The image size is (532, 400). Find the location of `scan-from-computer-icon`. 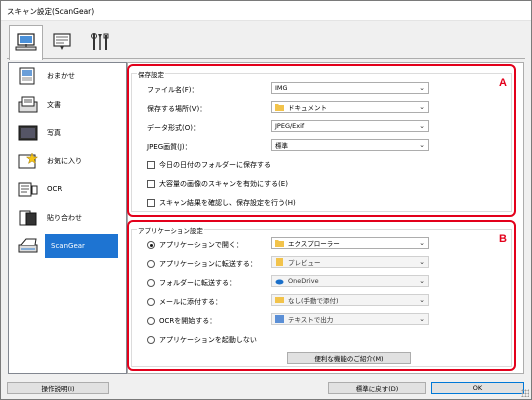

scan-from-computer-icon is located at coordinates (26, 42).